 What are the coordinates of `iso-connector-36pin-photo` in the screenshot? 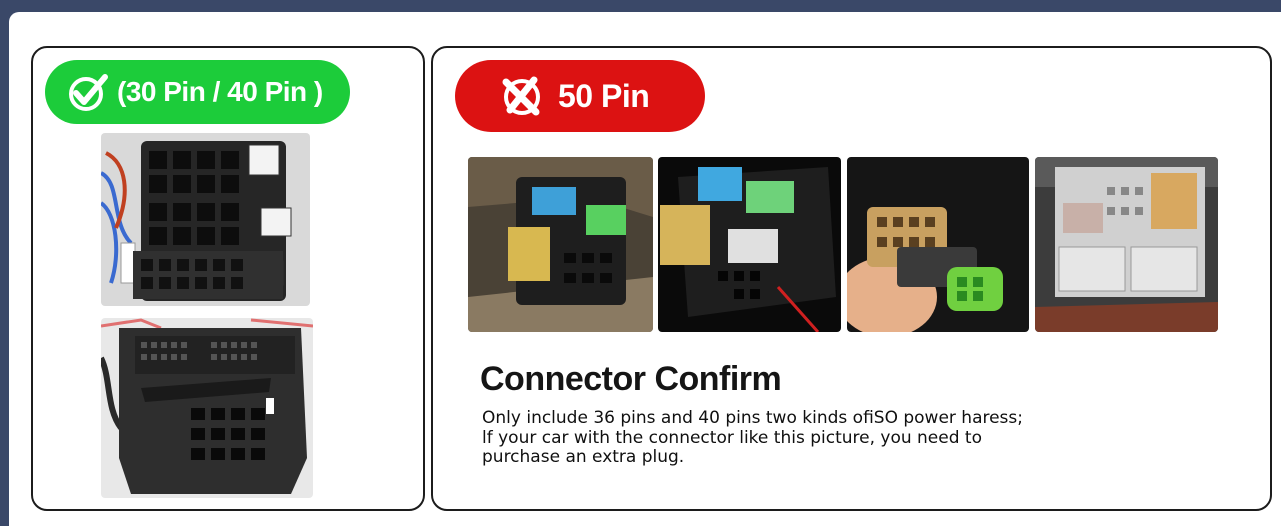 It's located at (205, 219).